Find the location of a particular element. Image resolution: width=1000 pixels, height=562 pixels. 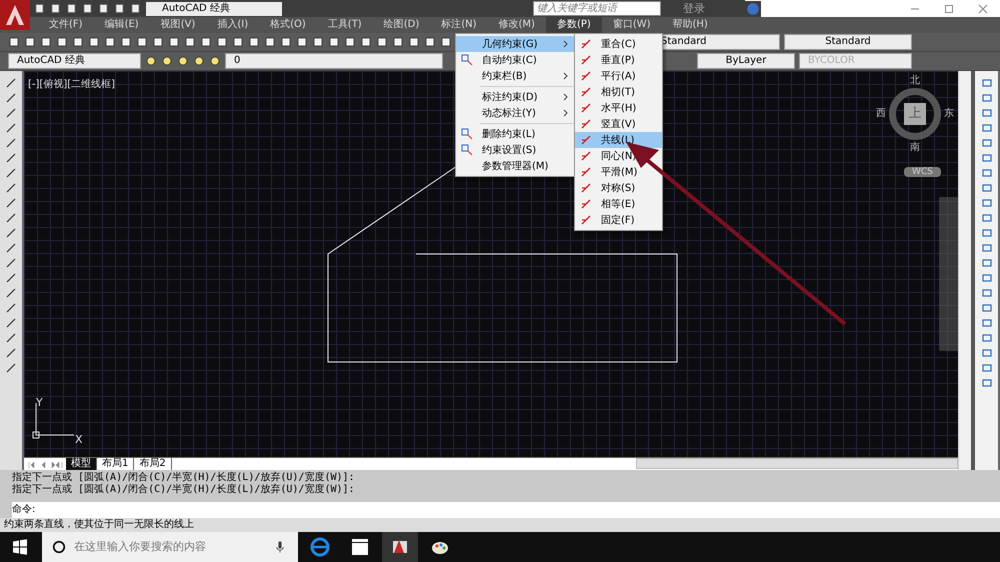

search-field: 键入关键字或短语 is located at coordinates (597, 8).